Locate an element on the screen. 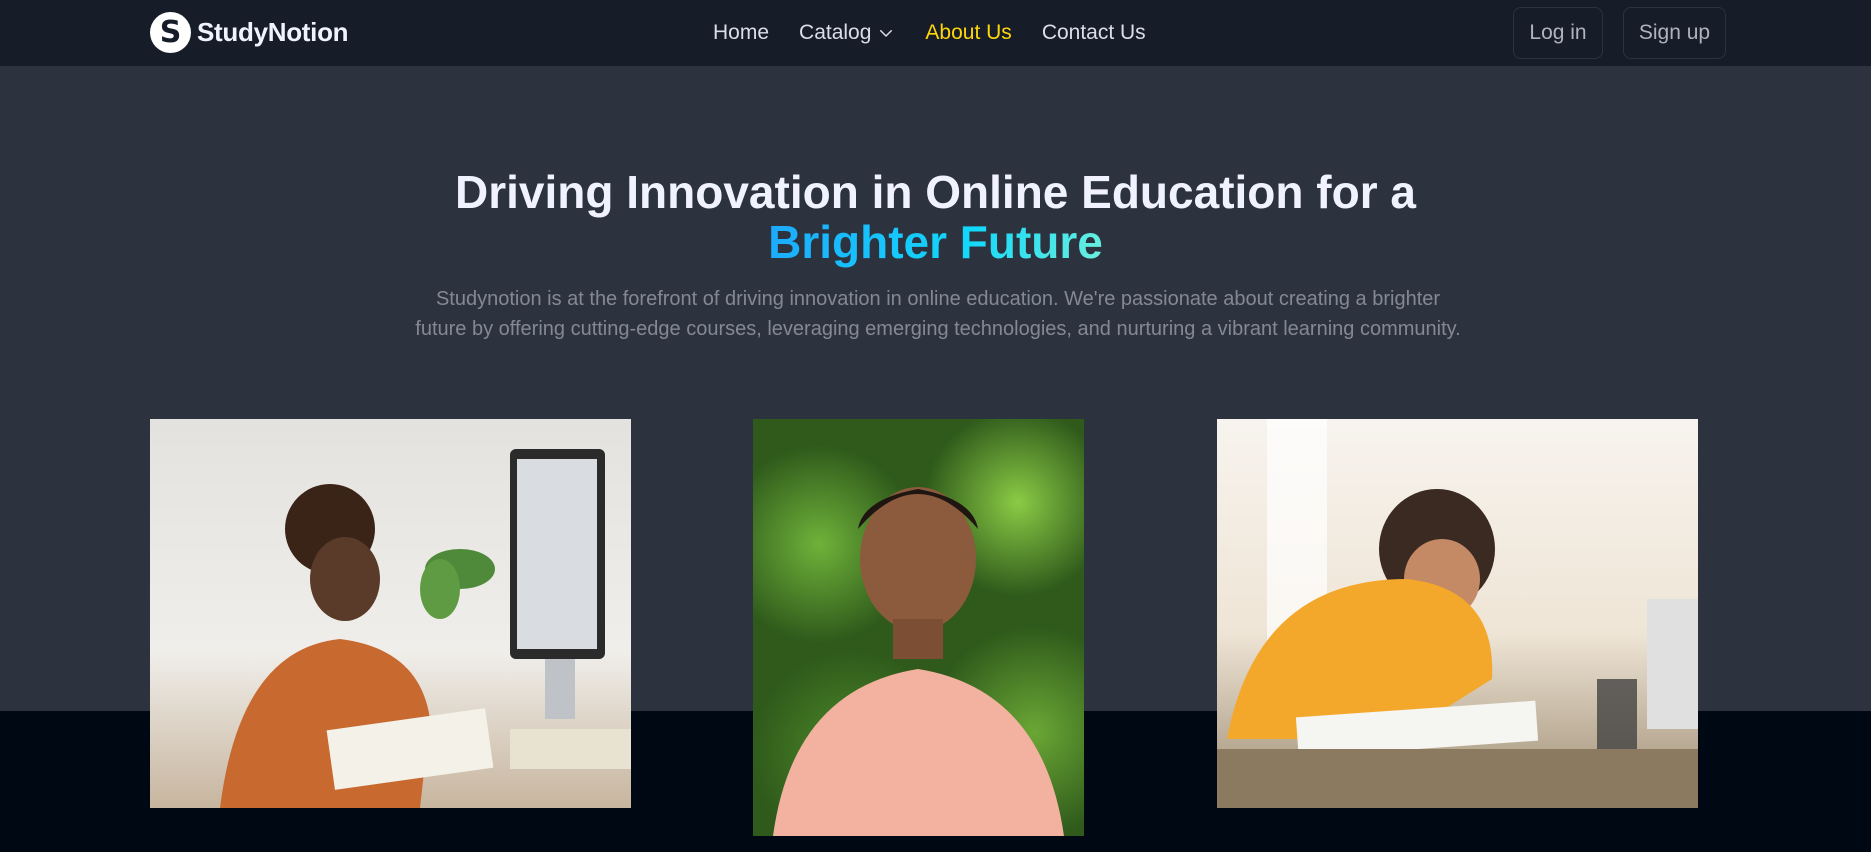  nav-link-catalog: Catalog is located at coordinates (847, 33).